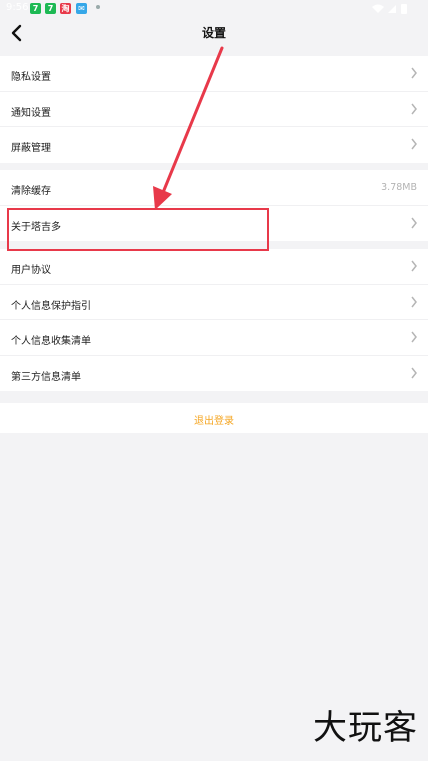 The image size is (428, 761). I want to click on notification-dot, so click(98, 7).